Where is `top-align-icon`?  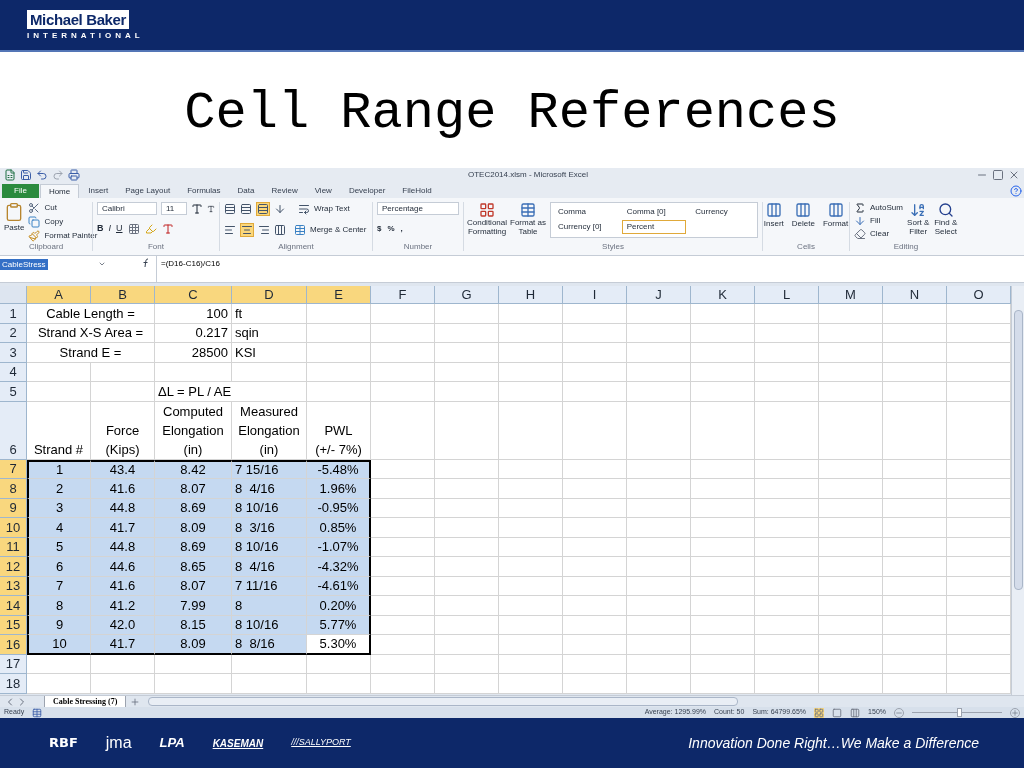 top-align-icon is located at coordinates (230, 209).